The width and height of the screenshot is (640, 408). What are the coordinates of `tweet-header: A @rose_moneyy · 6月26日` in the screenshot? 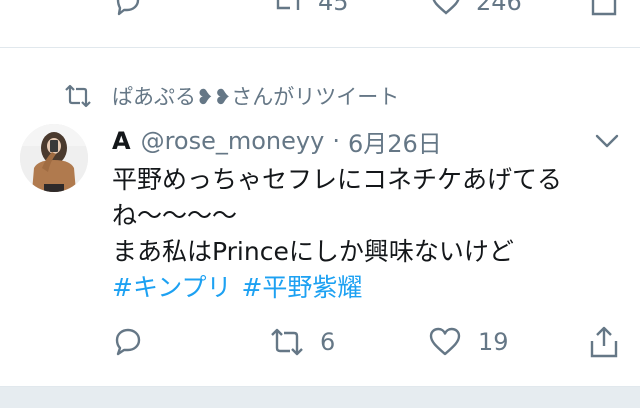 It's located at (277, 141).